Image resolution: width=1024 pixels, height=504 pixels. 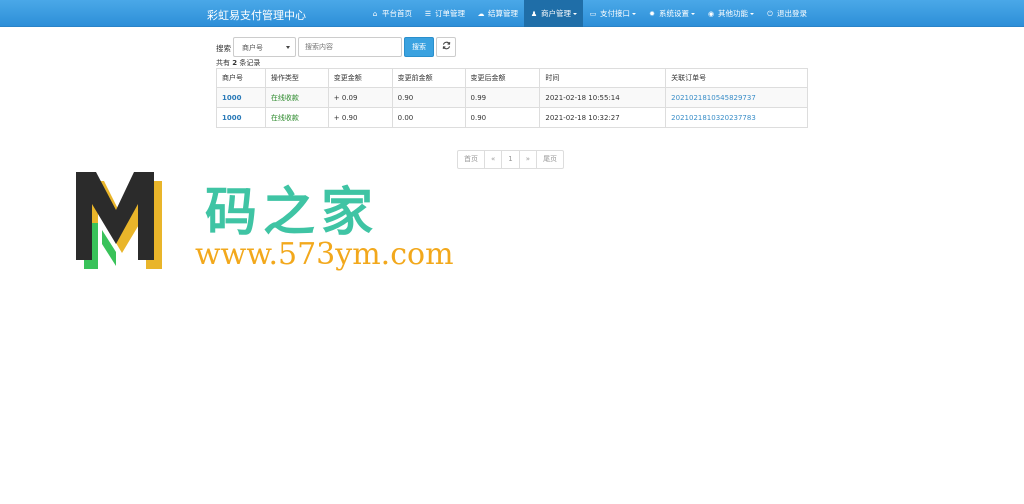 I want to click on change-amount: + 0.09, so click(x=360, y=97).